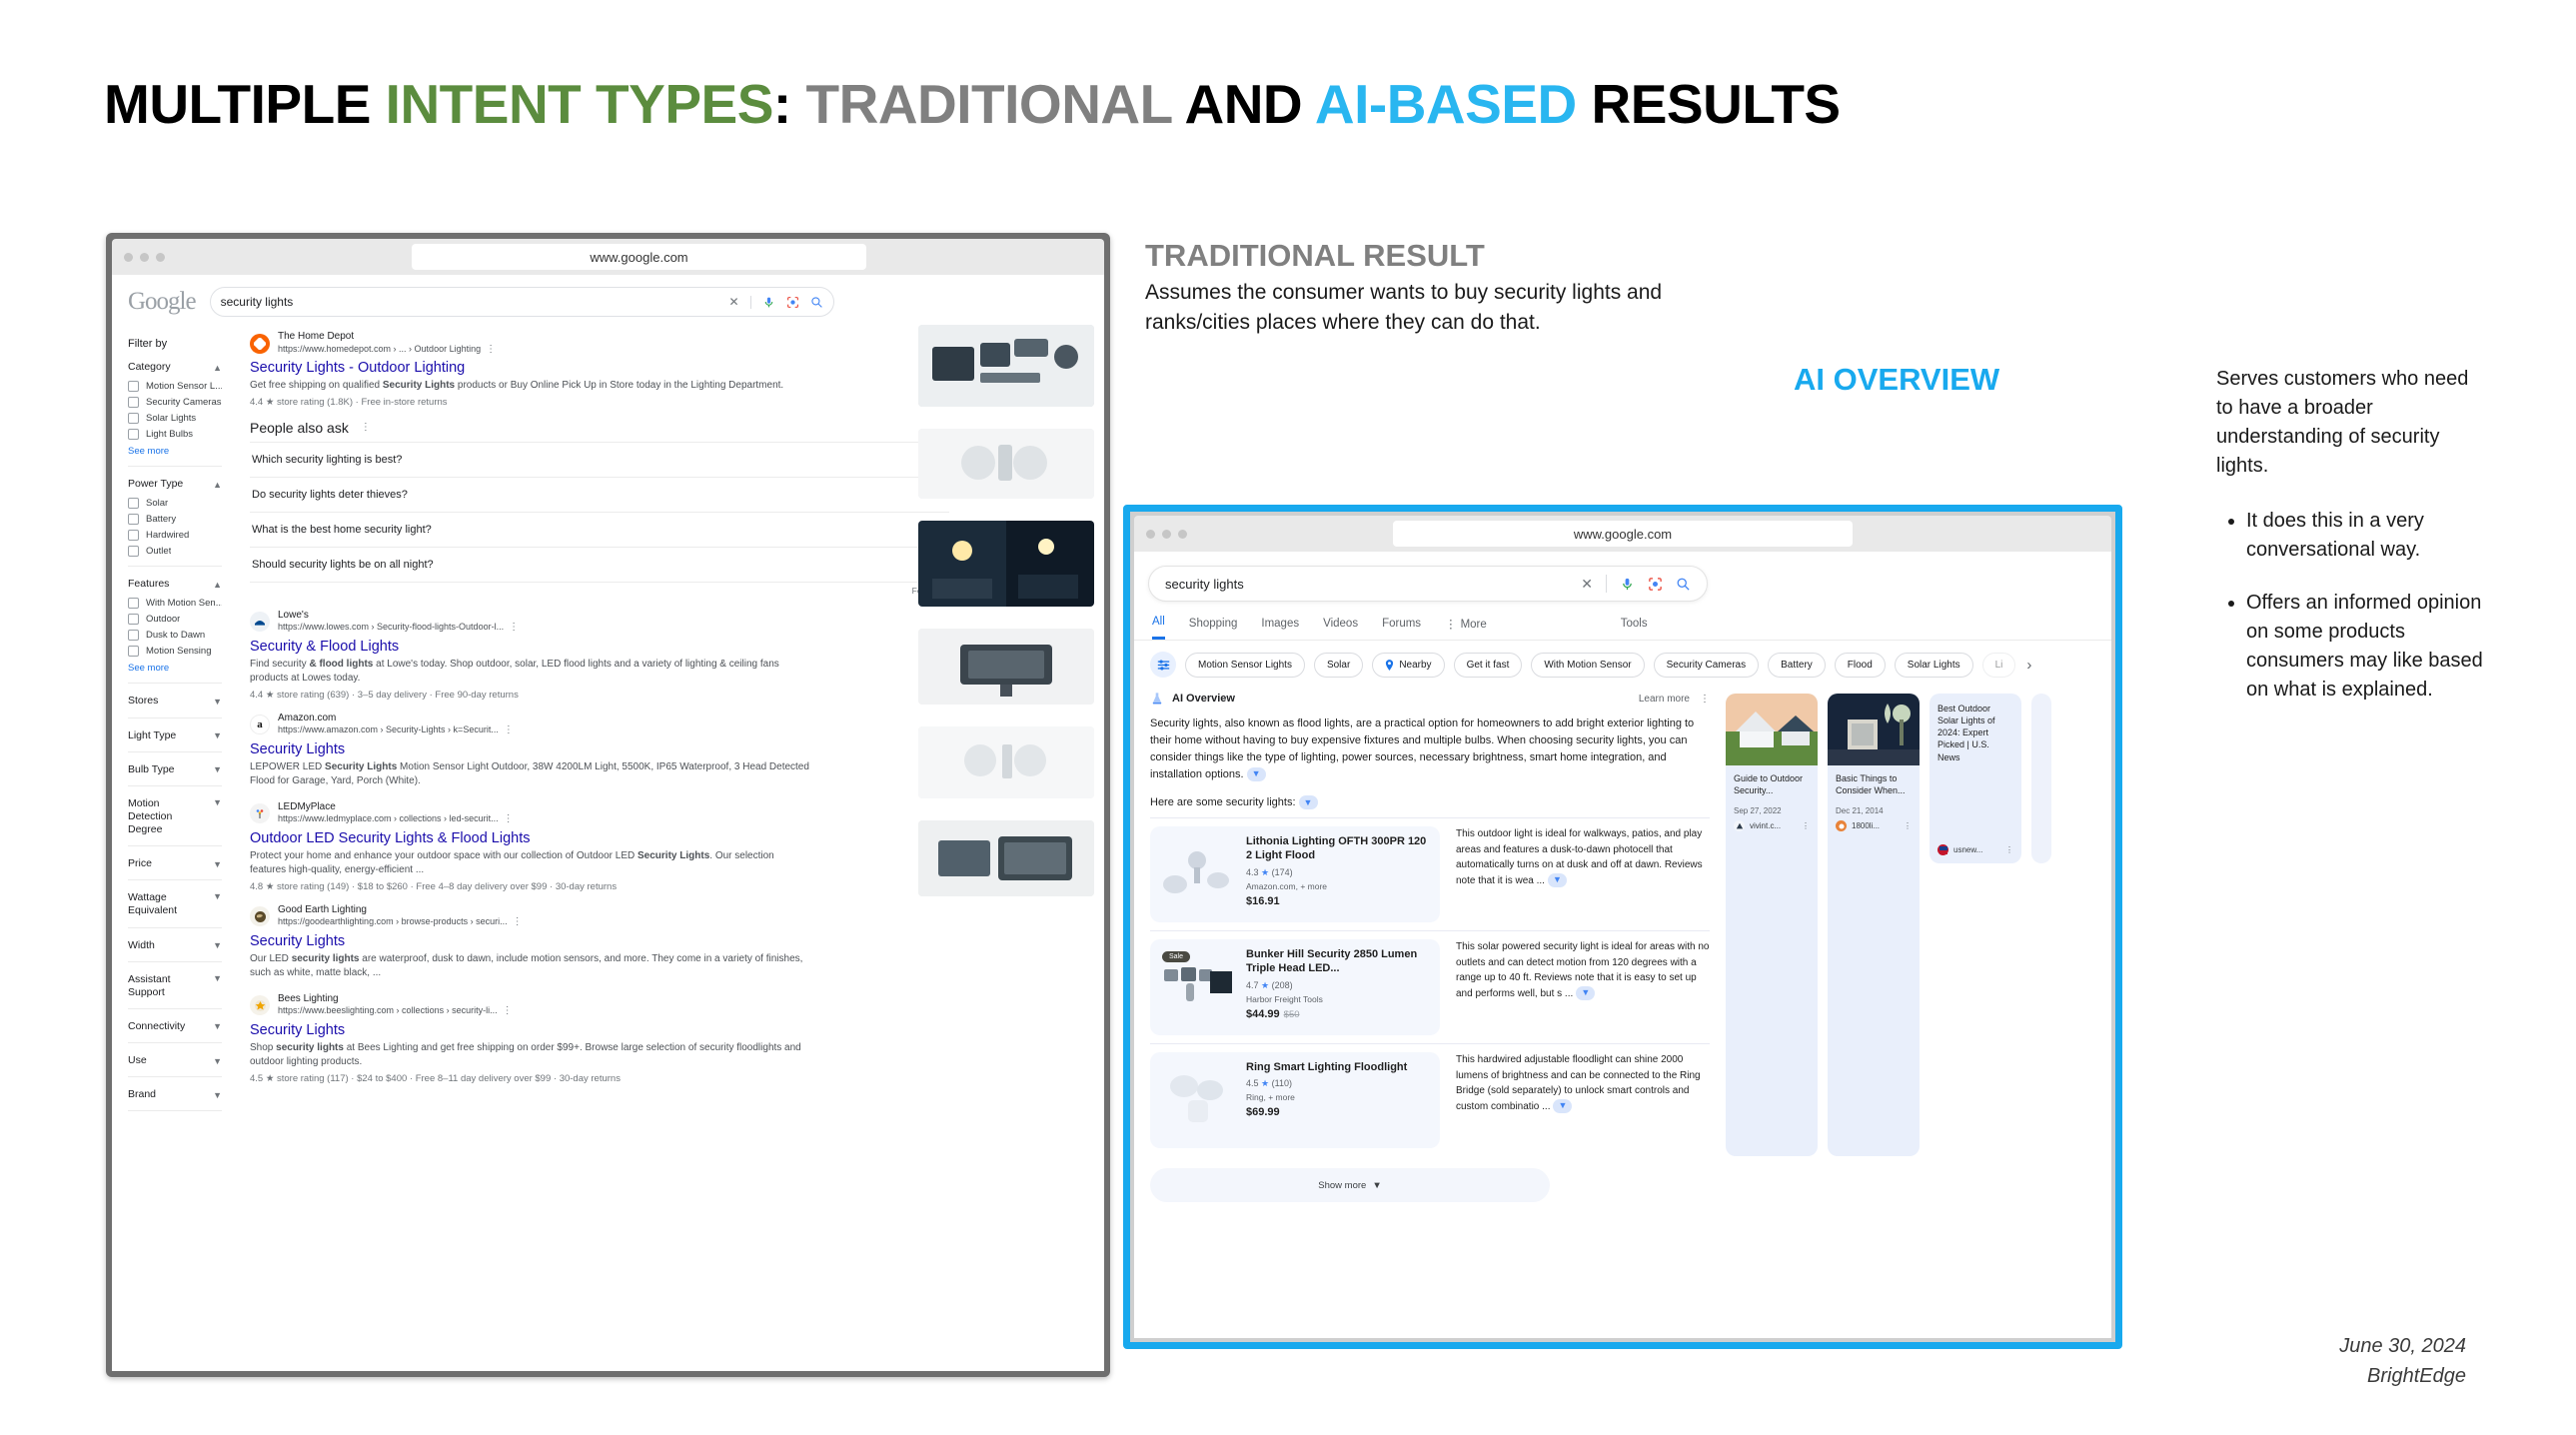 The height and width of the screenshot is (1435, 2576). What do you see at coordinates (1466, 628) in the screenshot?
I see `tab-more: ⋮ More` at bounding box center [1466, 628].